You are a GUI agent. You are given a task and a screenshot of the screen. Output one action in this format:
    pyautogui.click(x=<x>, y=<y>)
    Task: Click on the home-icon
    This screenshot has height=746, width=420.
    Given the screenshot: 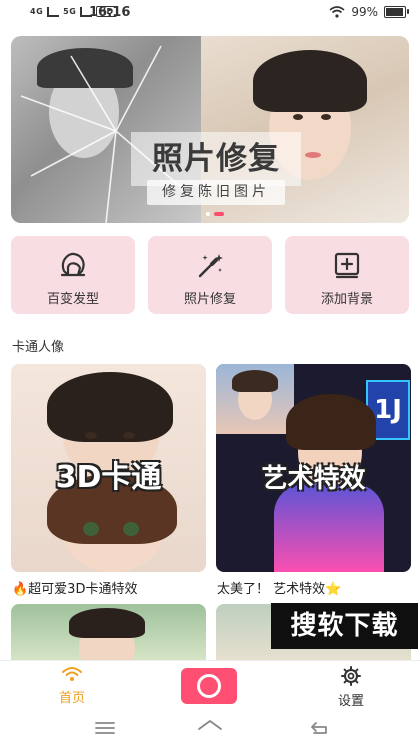 What is the action you would take?
    pyautogui.click(x=210, y=728)
    